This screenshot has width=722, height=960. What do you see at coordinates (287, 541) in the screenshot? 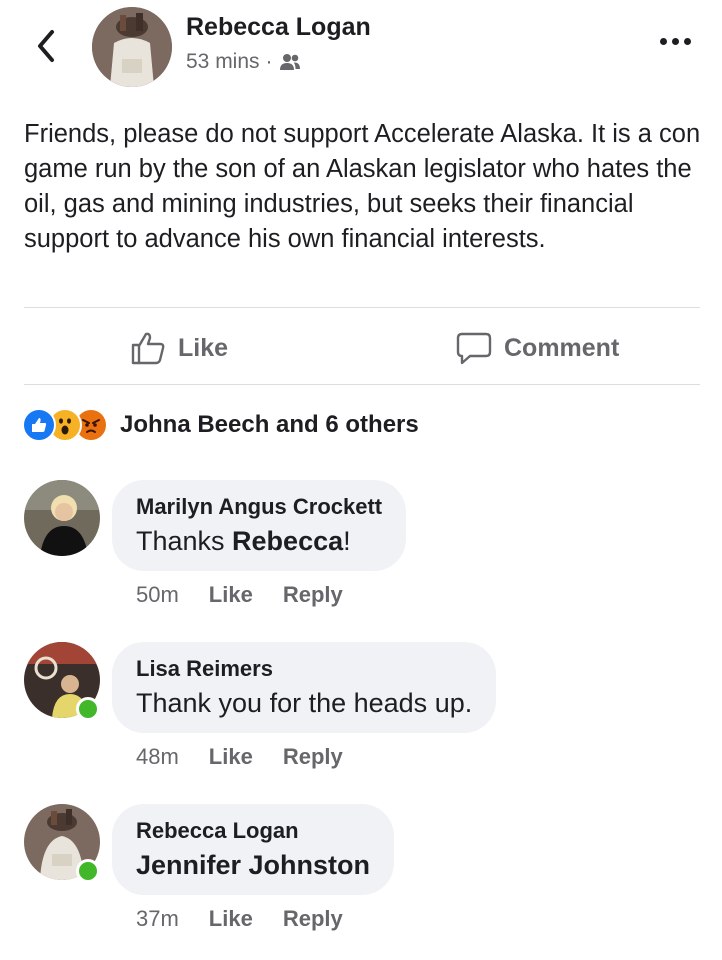
I see `mention: Rebecca` at bounding box center [287, 541].